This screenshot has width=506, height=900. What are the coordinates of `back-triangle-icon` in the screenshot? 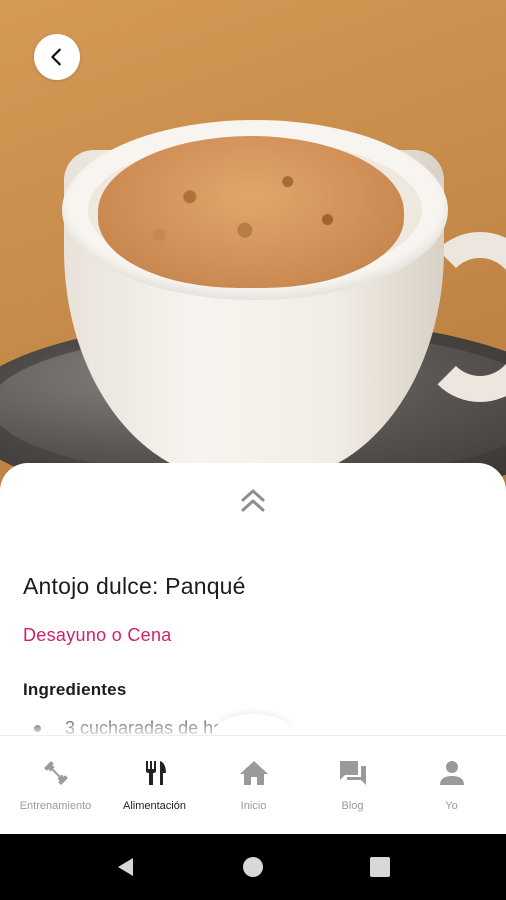 It's located at (126, 867).